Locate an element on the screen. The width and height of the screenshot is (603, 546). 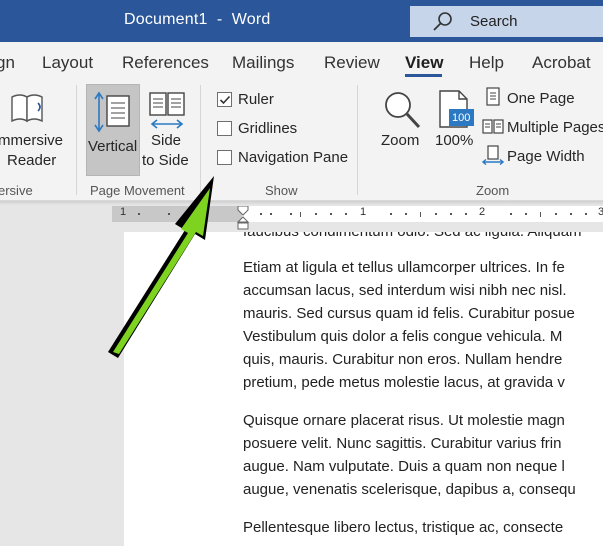
multiple-pages-icon is located at coordinates (493, 126).